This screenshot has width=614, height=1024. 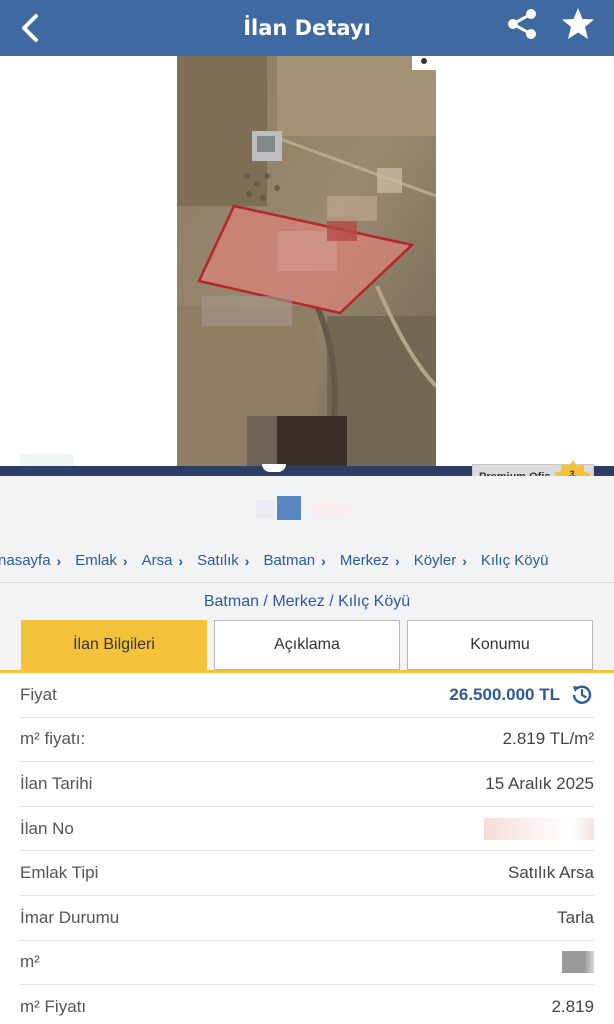 I want to click on row-value: 2.819 TL/m², so click(x=548, y=739).